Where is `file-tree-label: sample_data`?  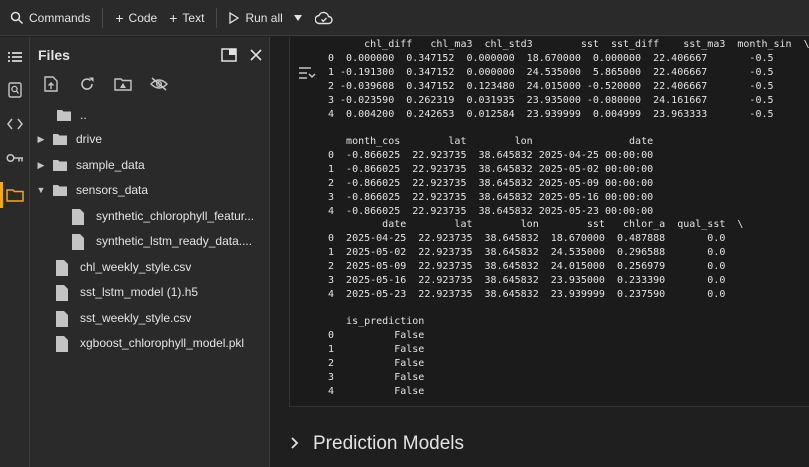 file-tree-label: sample_data is located at coordinates (110, 165).